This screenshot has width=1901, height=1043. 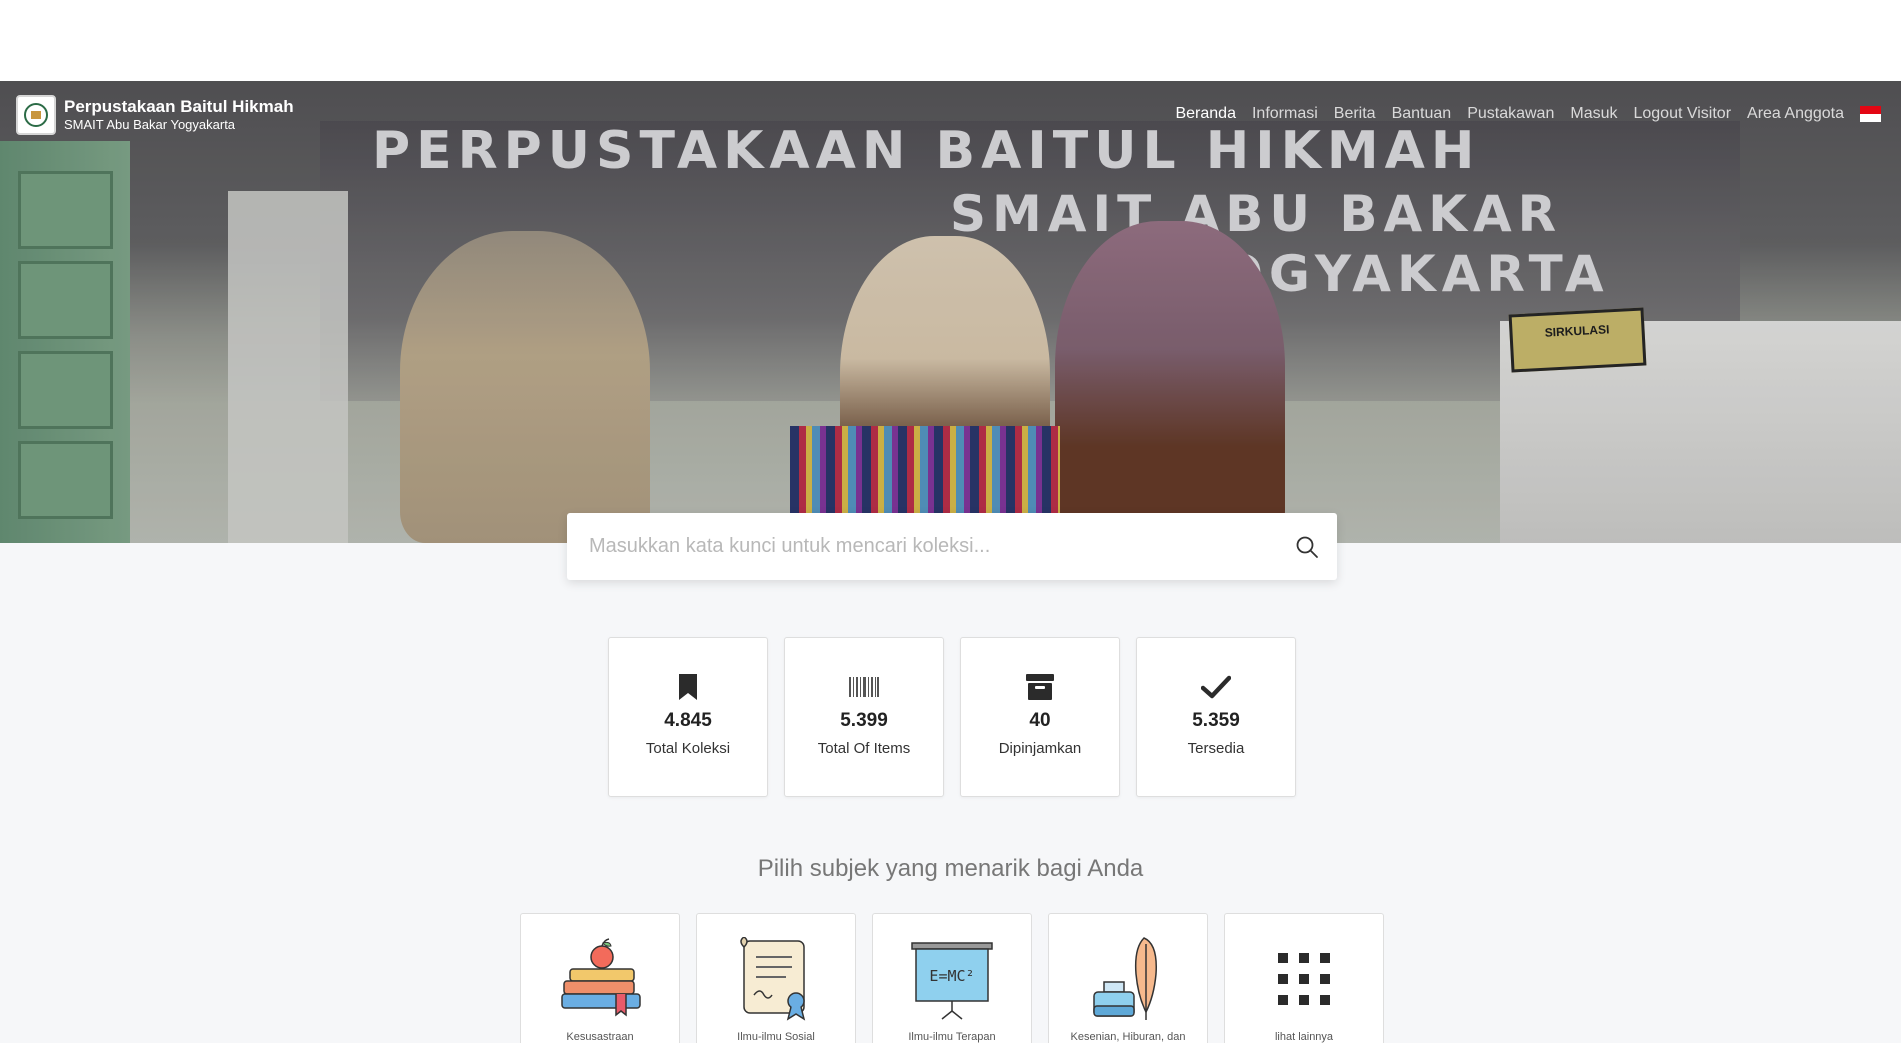 I want to click on search-box, so click(x=952, y=546).